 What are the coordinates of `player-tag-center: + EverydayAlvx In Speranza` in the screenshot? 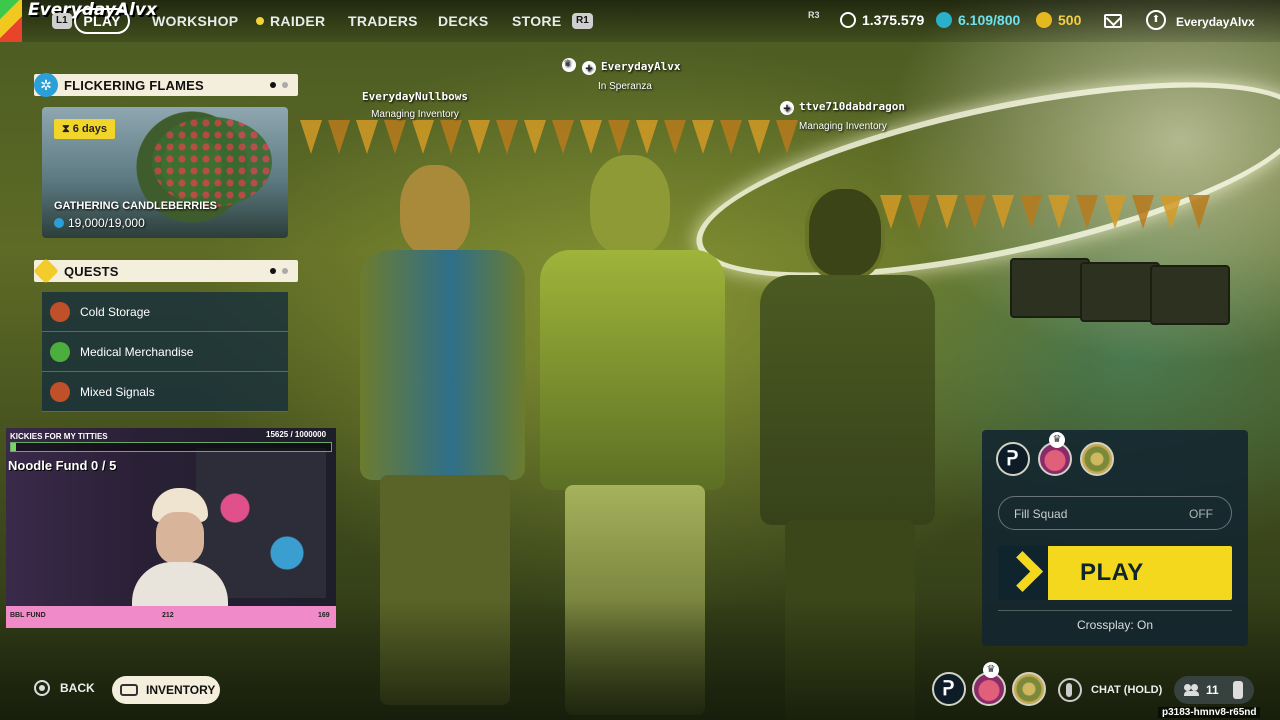 It's located at (627, 74).